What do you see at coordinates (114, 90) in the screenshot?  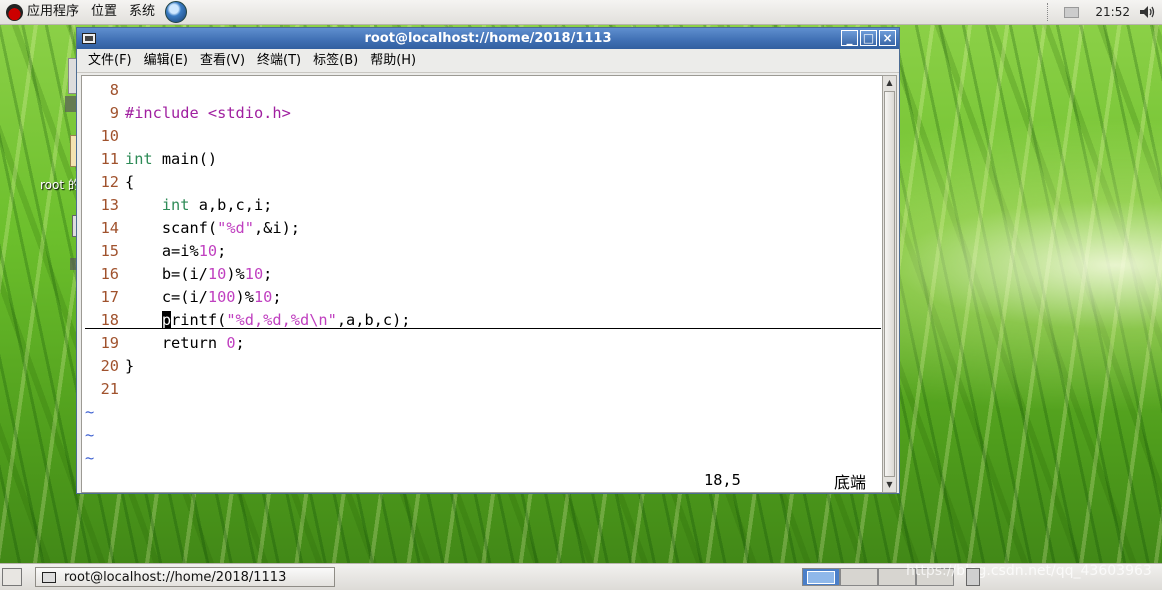 I see `line-number: 8` at bounding box center [114, 90].